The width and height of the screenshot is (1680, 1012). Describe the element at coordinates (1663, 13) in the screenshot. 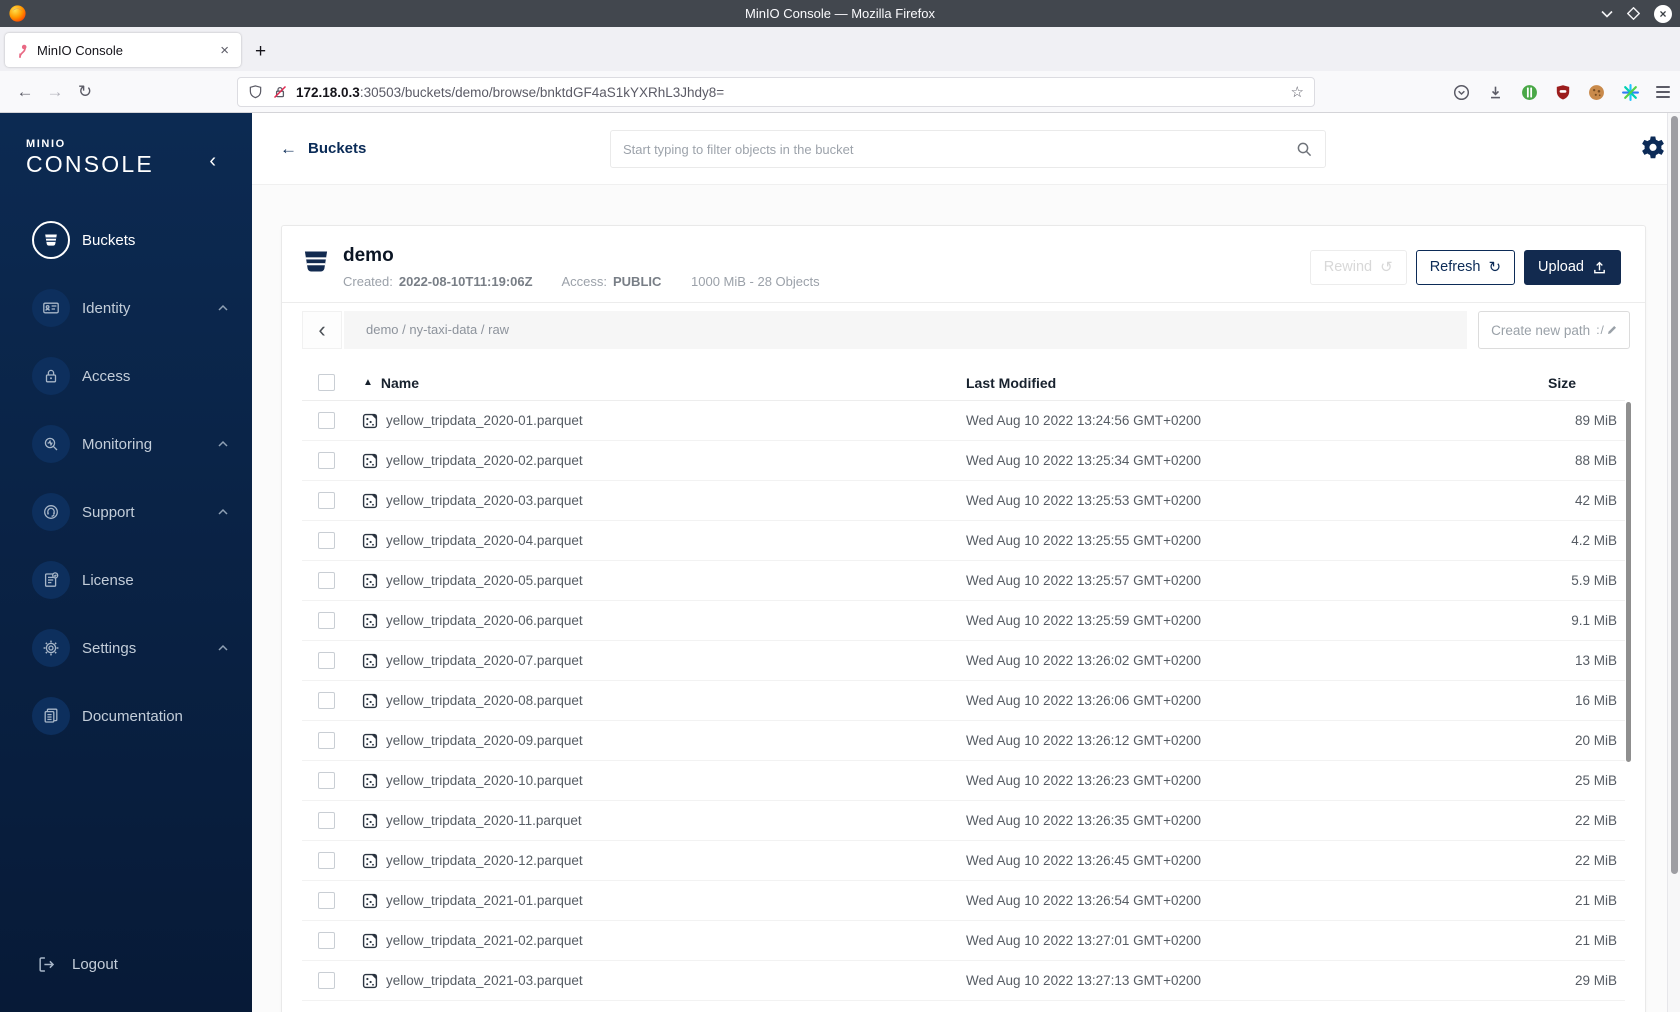

I see `close-window-icon: ×` at that location.